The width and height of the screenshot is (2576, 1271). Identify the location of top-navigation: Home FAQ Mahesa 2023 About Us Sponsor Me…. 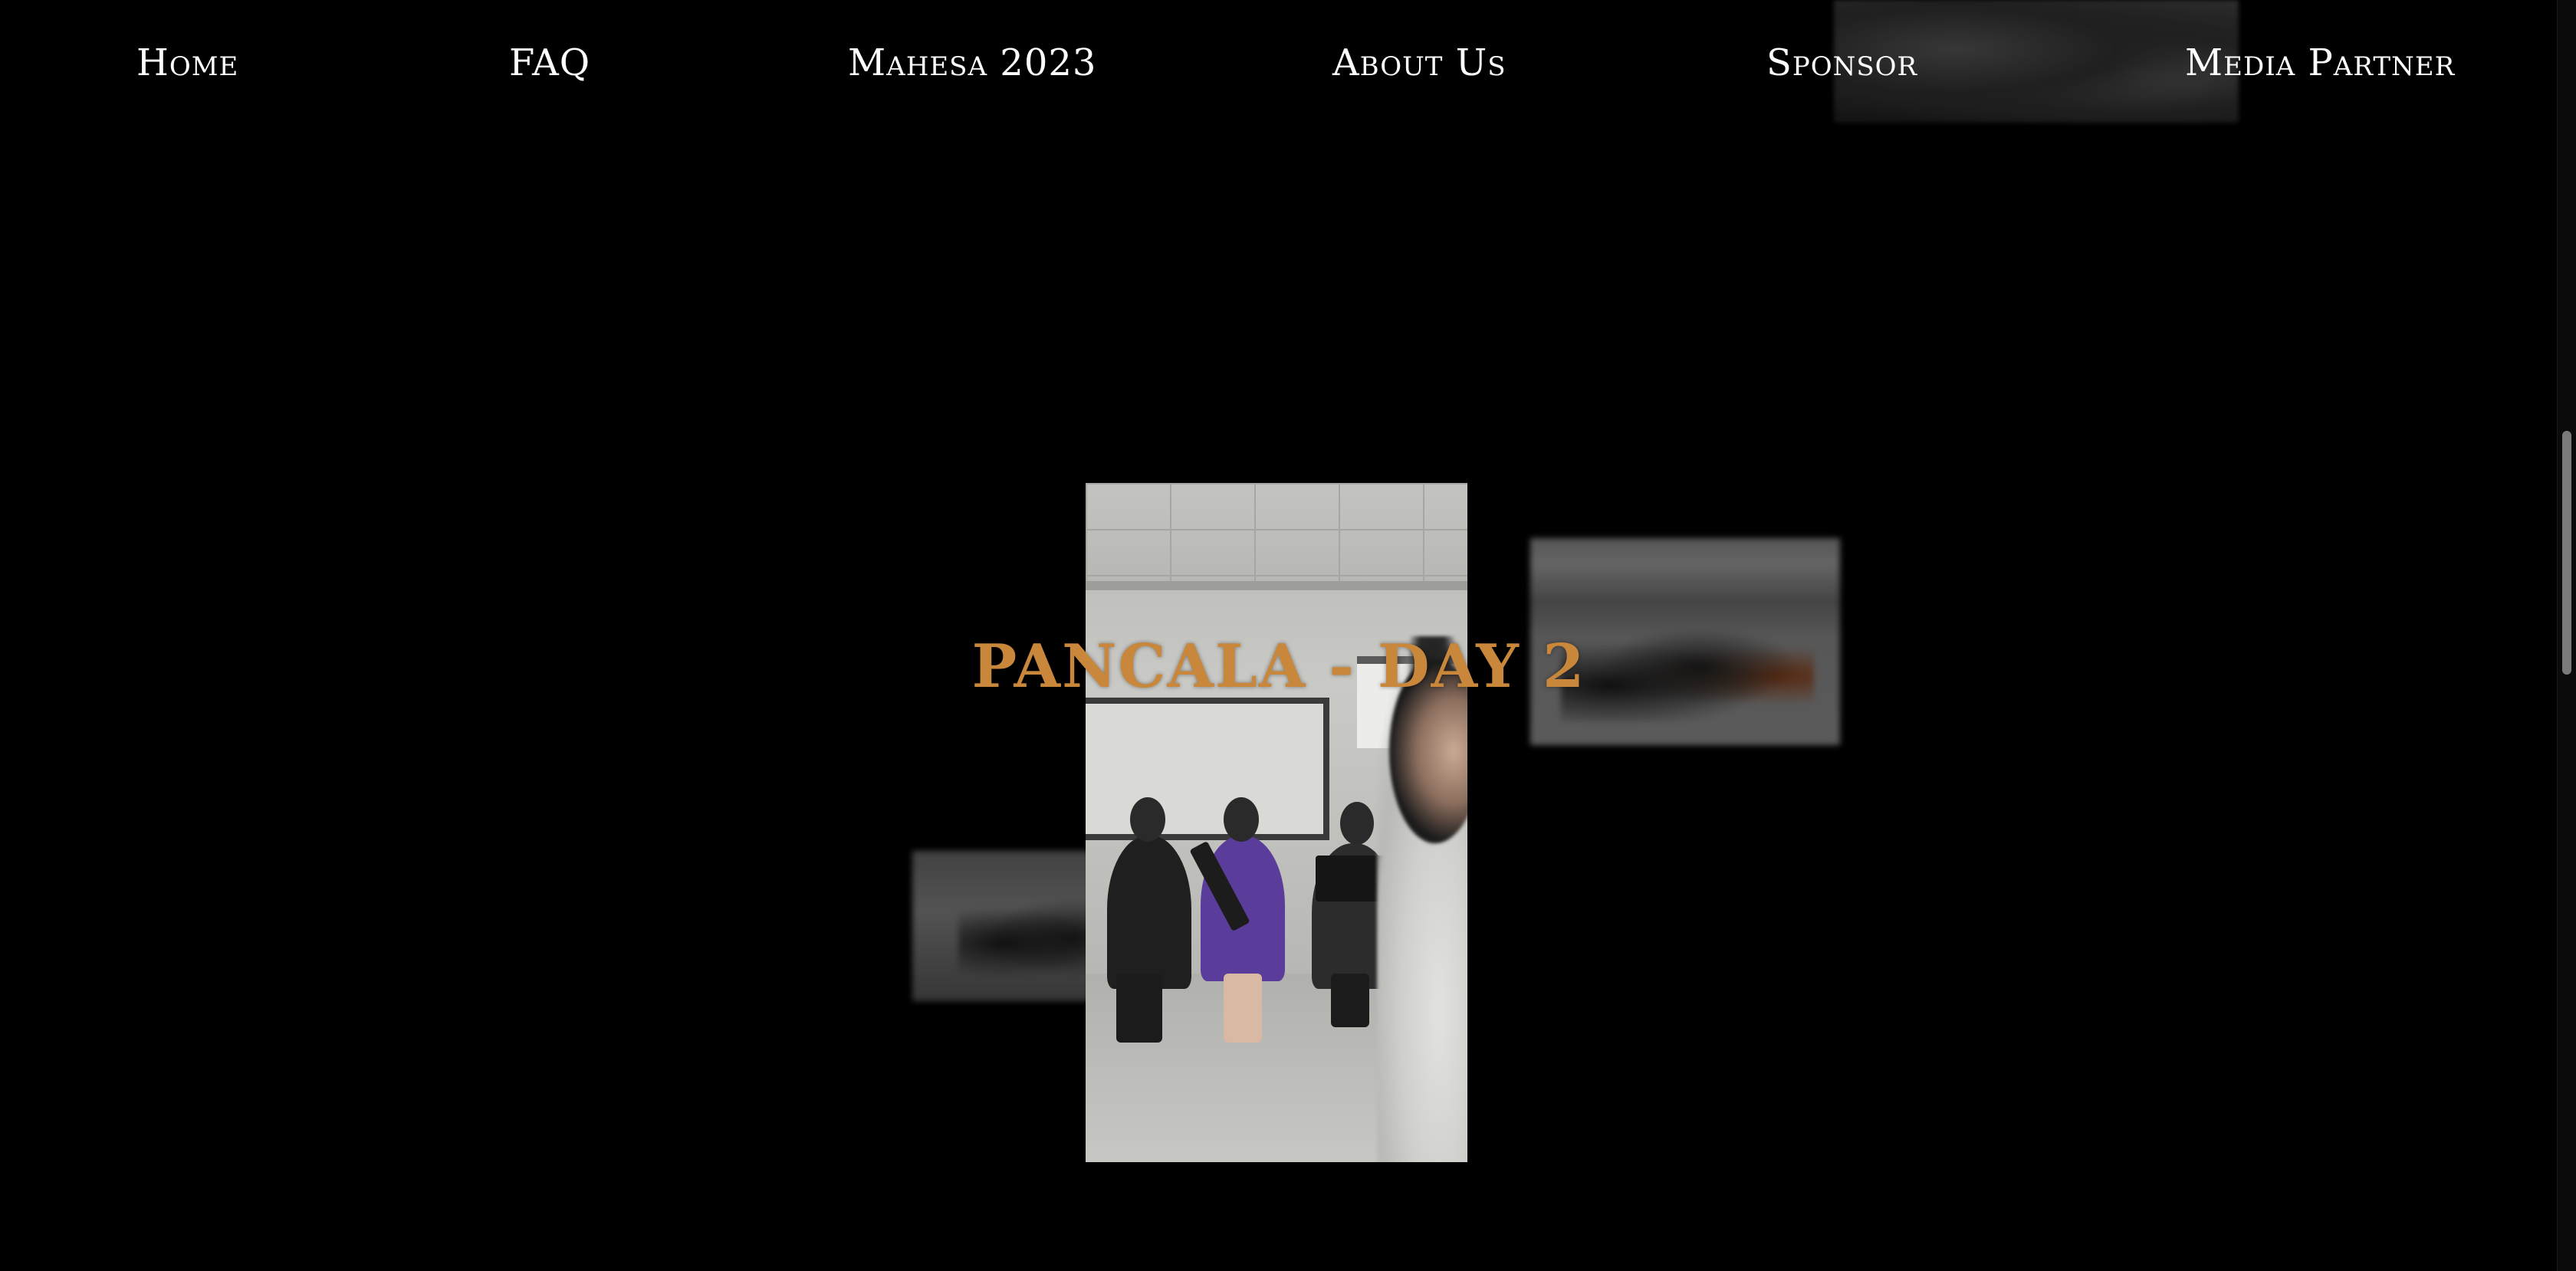
(1280, 61).